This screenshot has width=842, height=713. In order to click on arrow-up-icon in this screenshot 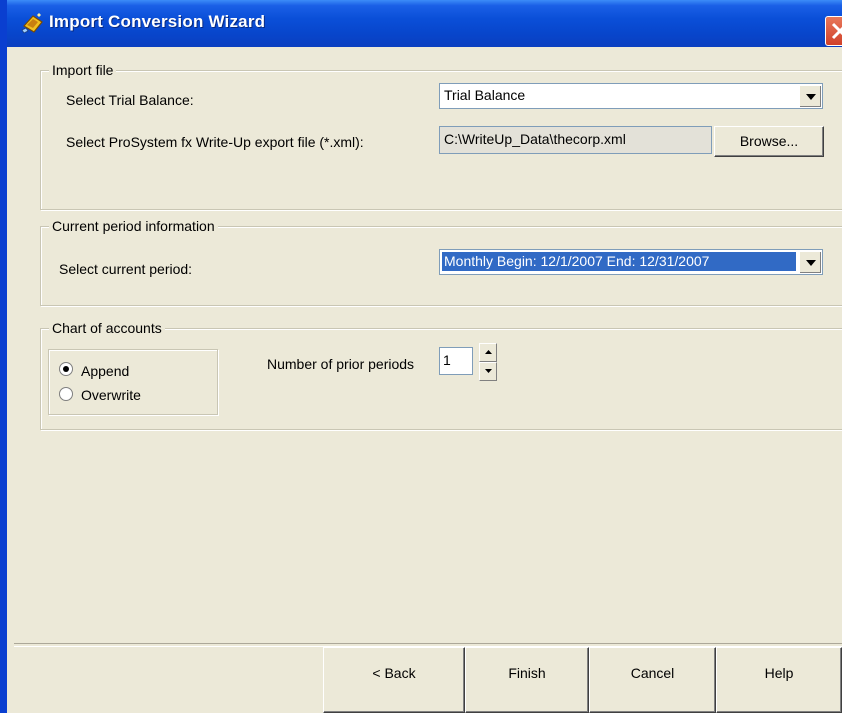, I will do `click(488, 352)`.